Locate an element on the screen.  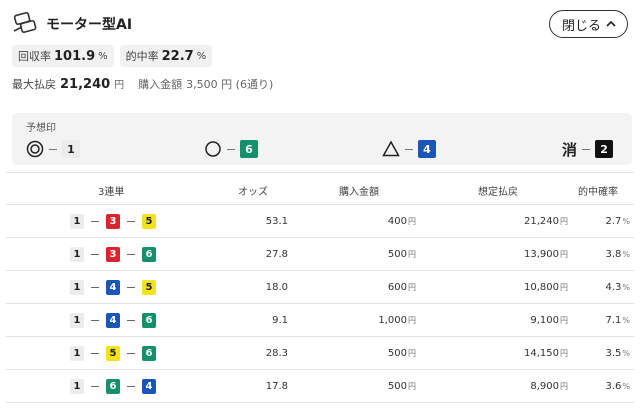
purchase-label: 購入金額 is located at coordinates (160, 84).